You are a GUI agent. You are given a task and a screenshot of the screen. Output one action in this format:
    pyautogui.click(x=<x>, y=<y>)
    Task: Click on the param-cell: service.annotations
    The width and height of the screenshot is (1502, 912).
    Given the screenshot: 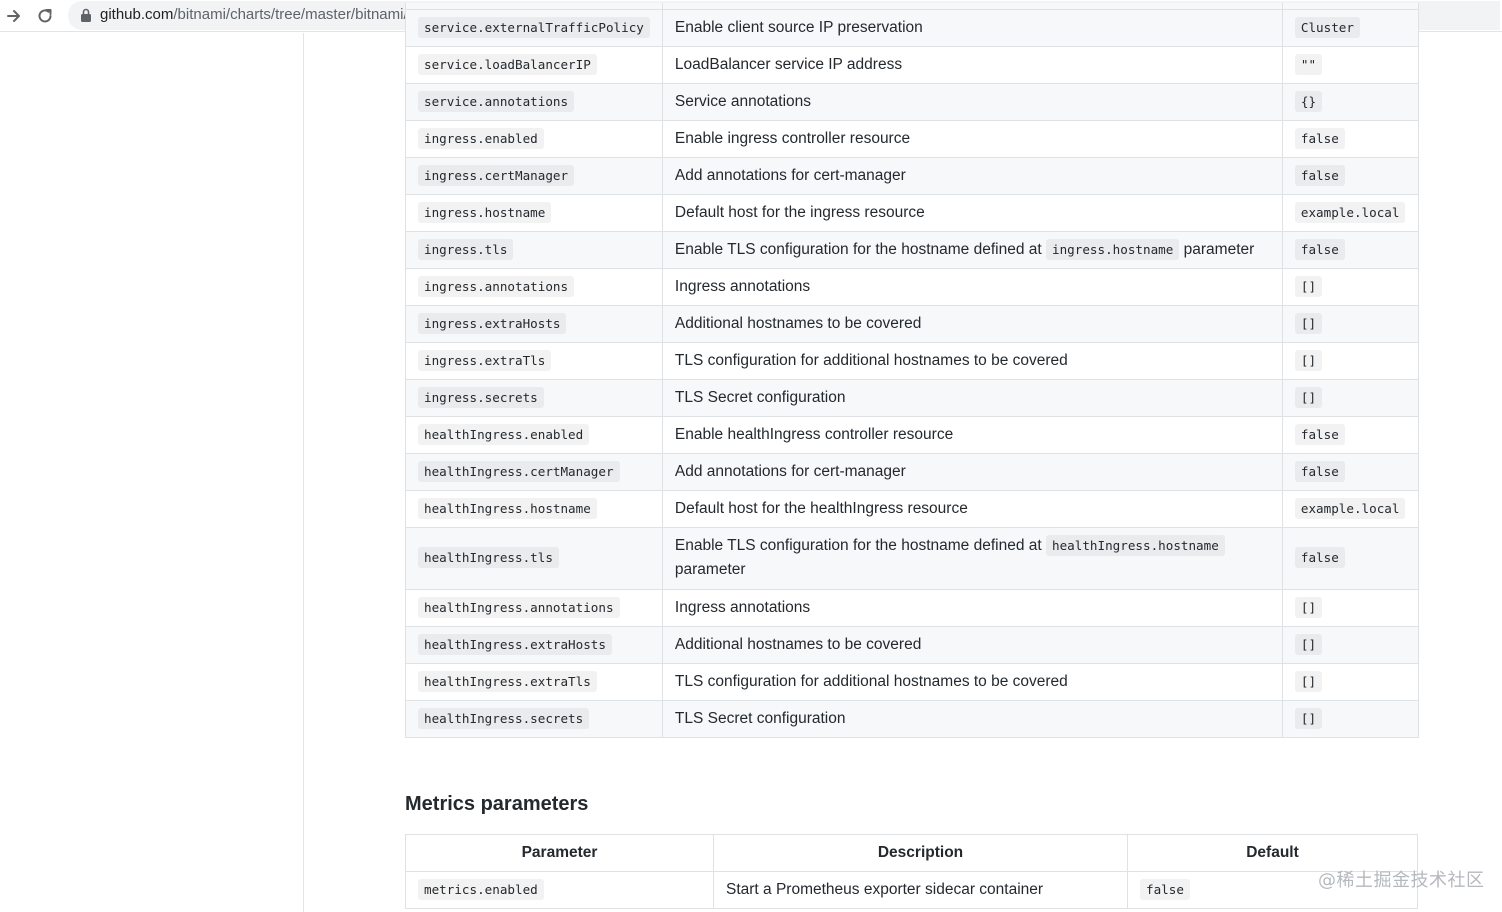 What is the action you would take?
    pyautogui.click(x=534, y=101)
    